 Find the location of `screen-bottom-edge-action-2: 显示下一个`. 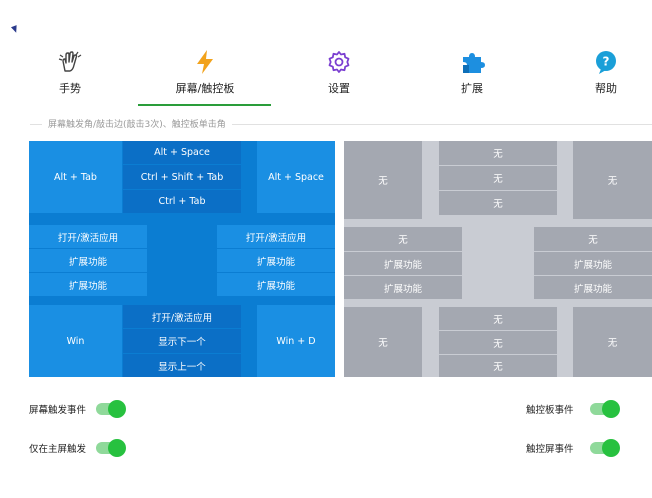

screen-bottom-edge-action-2: 显示下一个 is located at coordinates (182, 341).